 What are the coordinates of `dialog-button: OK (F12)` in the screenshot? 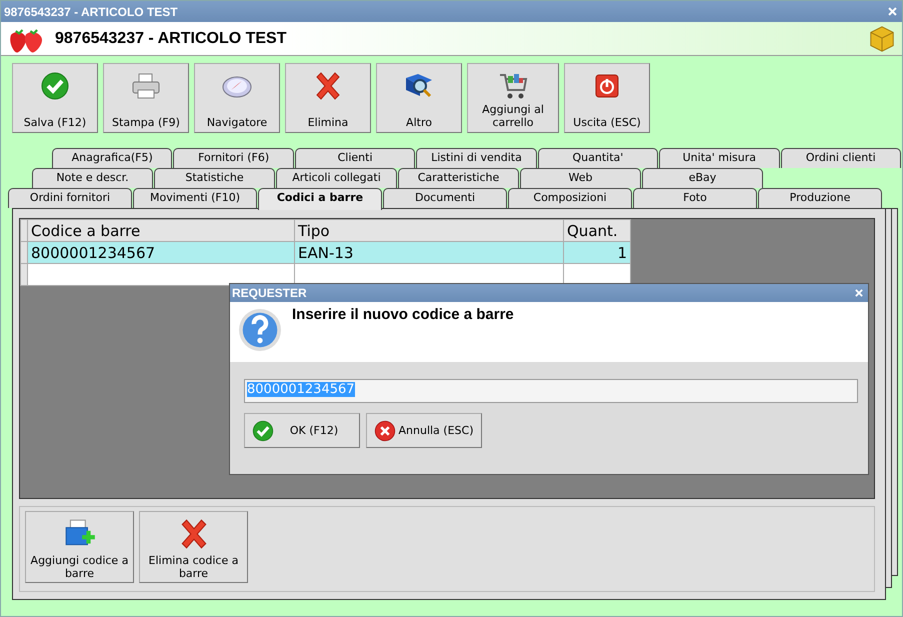 It's located at (302, 430).